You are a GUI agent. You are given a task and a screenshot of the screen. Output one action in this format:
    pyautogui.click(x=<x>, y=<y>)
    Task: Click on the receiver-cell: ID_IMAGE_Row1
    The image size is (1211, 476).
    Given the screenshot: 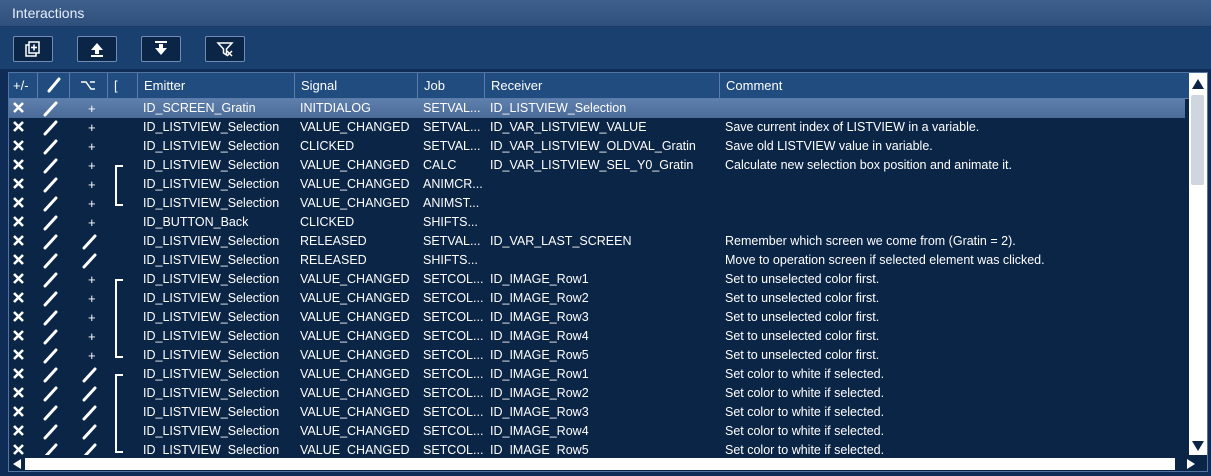 What is the action you would take?
    pyautogui.click(x=605, y=374)
    